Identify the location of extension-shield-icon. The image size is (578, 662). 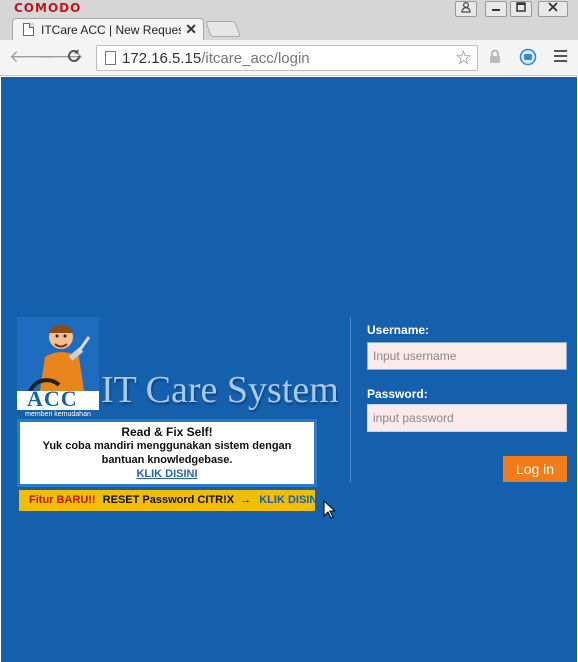
(528, 59).